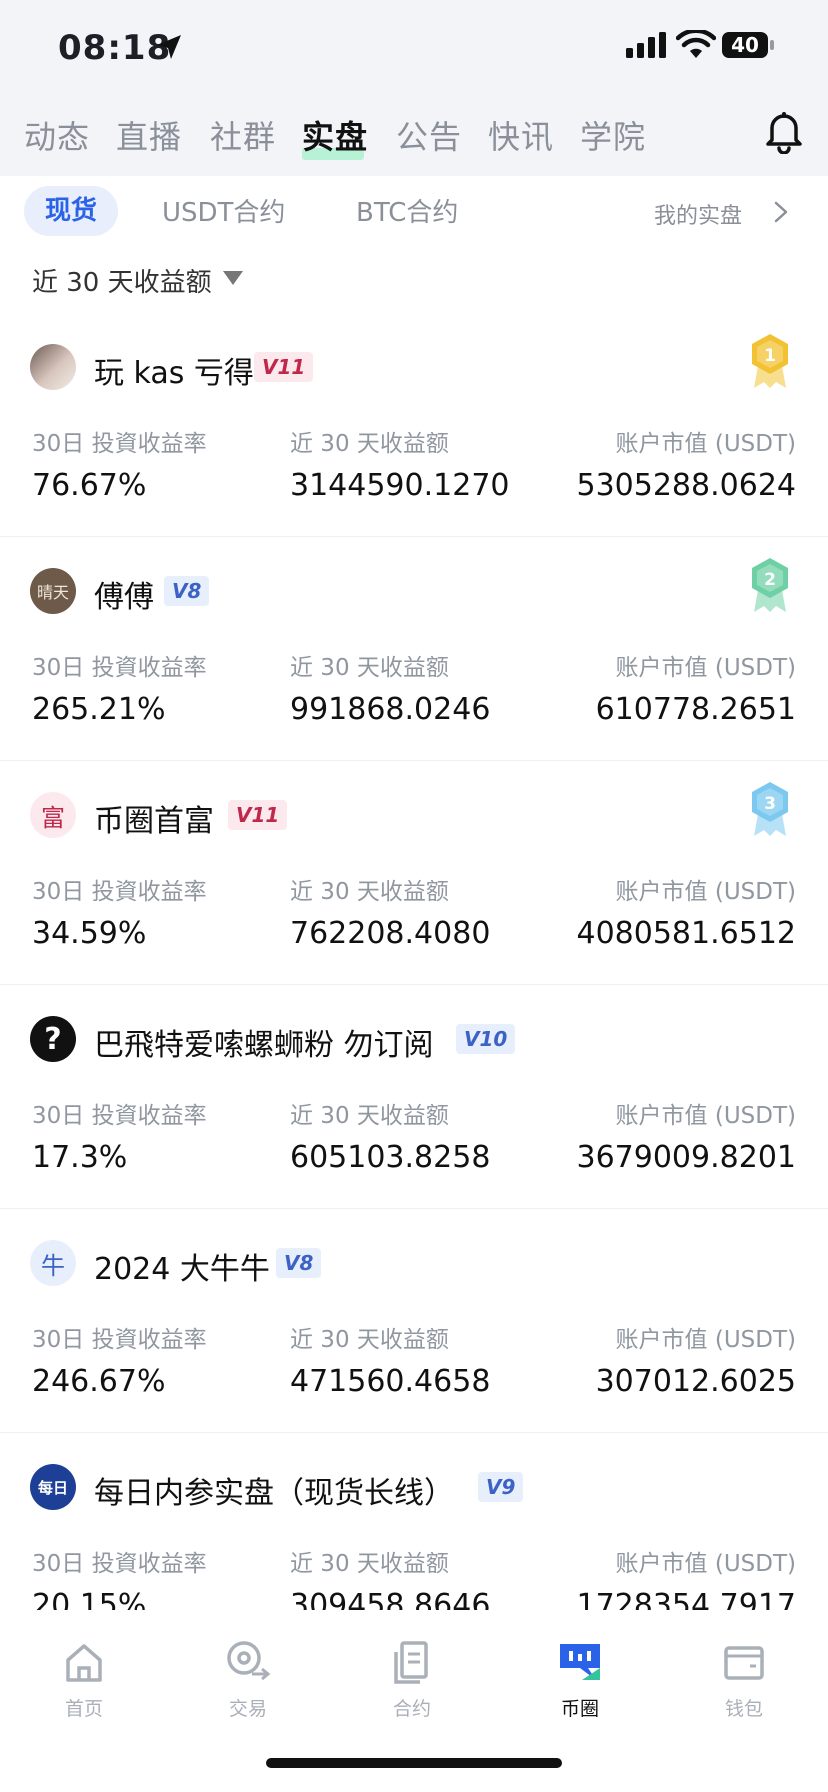  What do you see at coordinates (411, 1662) in the screenshot?
I see `contract-icon` at bounding box center [411, 1662].